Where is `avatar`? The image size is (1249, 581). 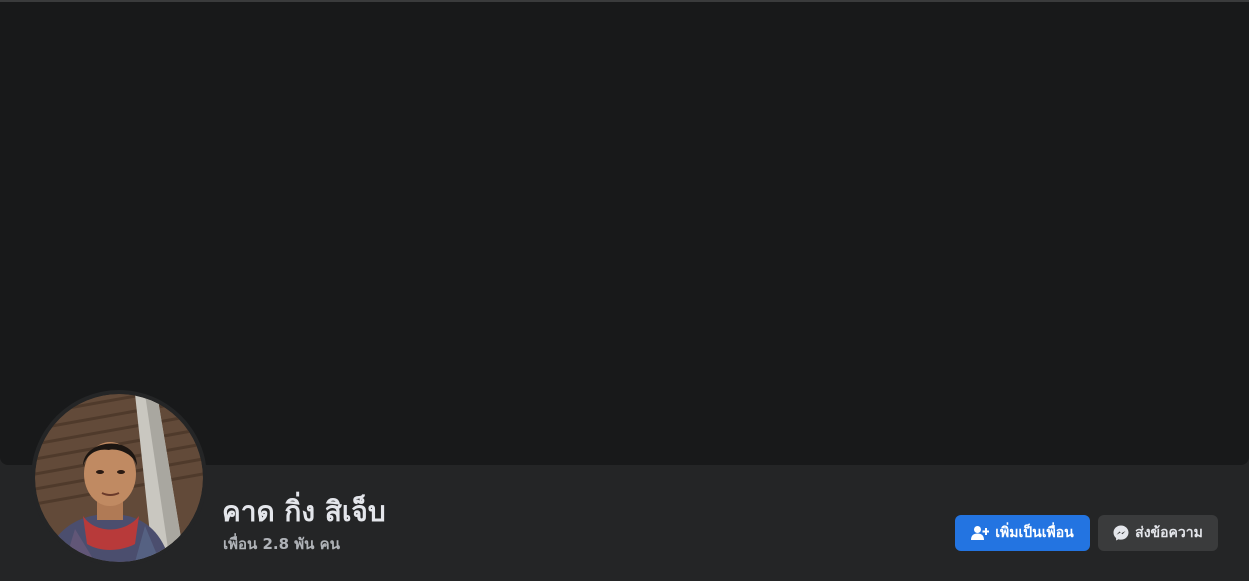 avatar is located at coordinates (119, 478).